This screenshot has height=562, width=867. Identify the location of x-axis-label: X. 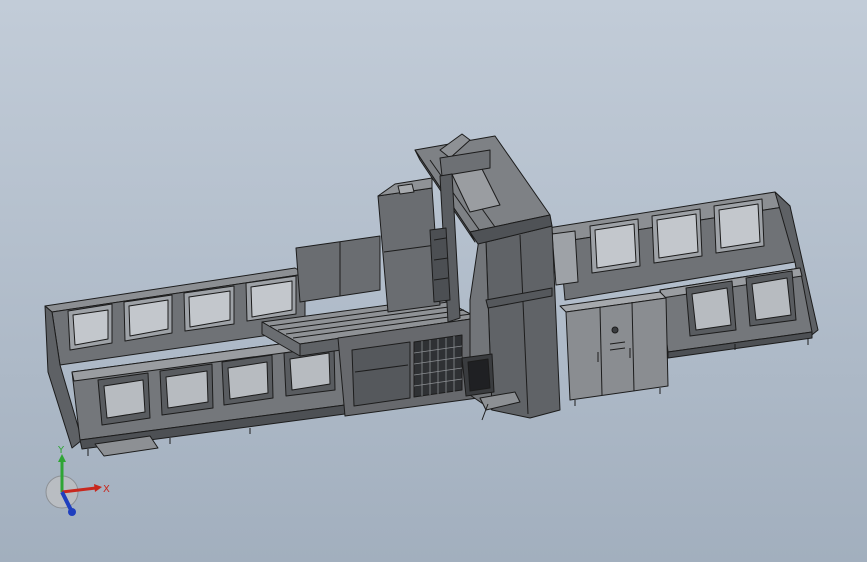
(106, 489).